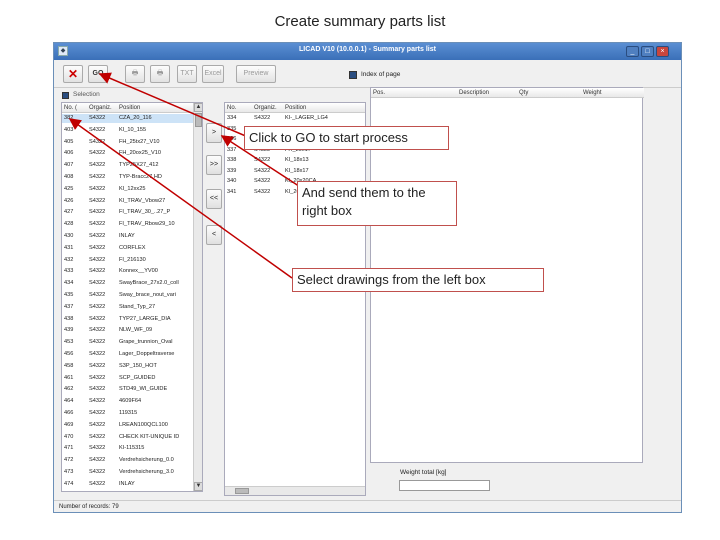 Image resolution: width=720 pixels, height=540 pixels. What do you see at coordinates (487, 93) in the screenshot?
I see `right-header-description: Description` at bounding box center [487, 93].